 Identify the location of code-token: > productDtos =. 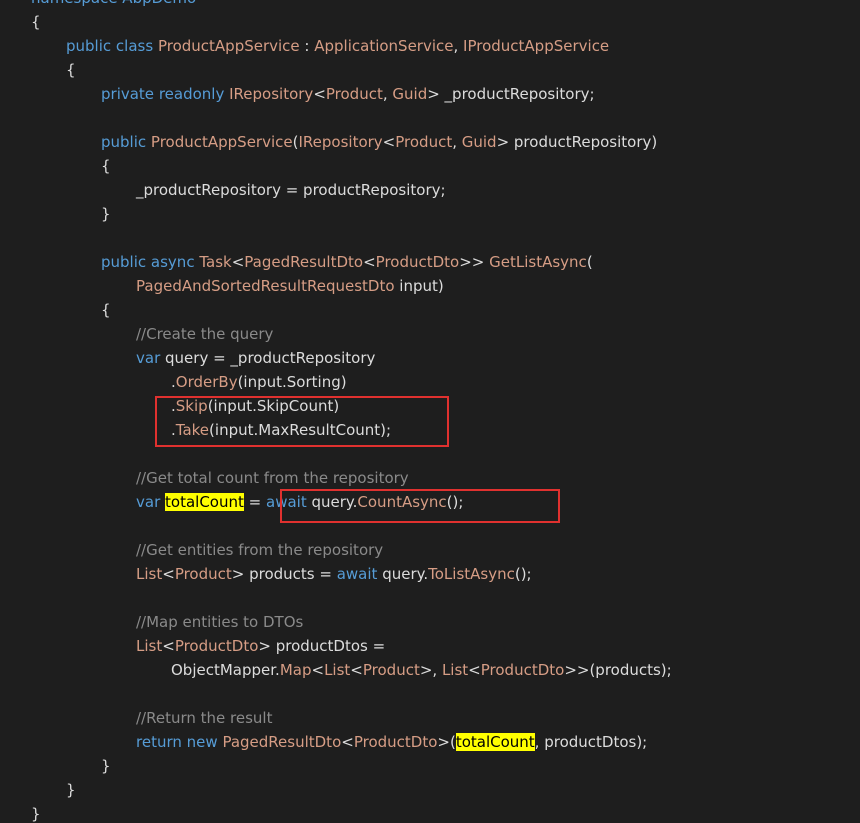
(322, 646).